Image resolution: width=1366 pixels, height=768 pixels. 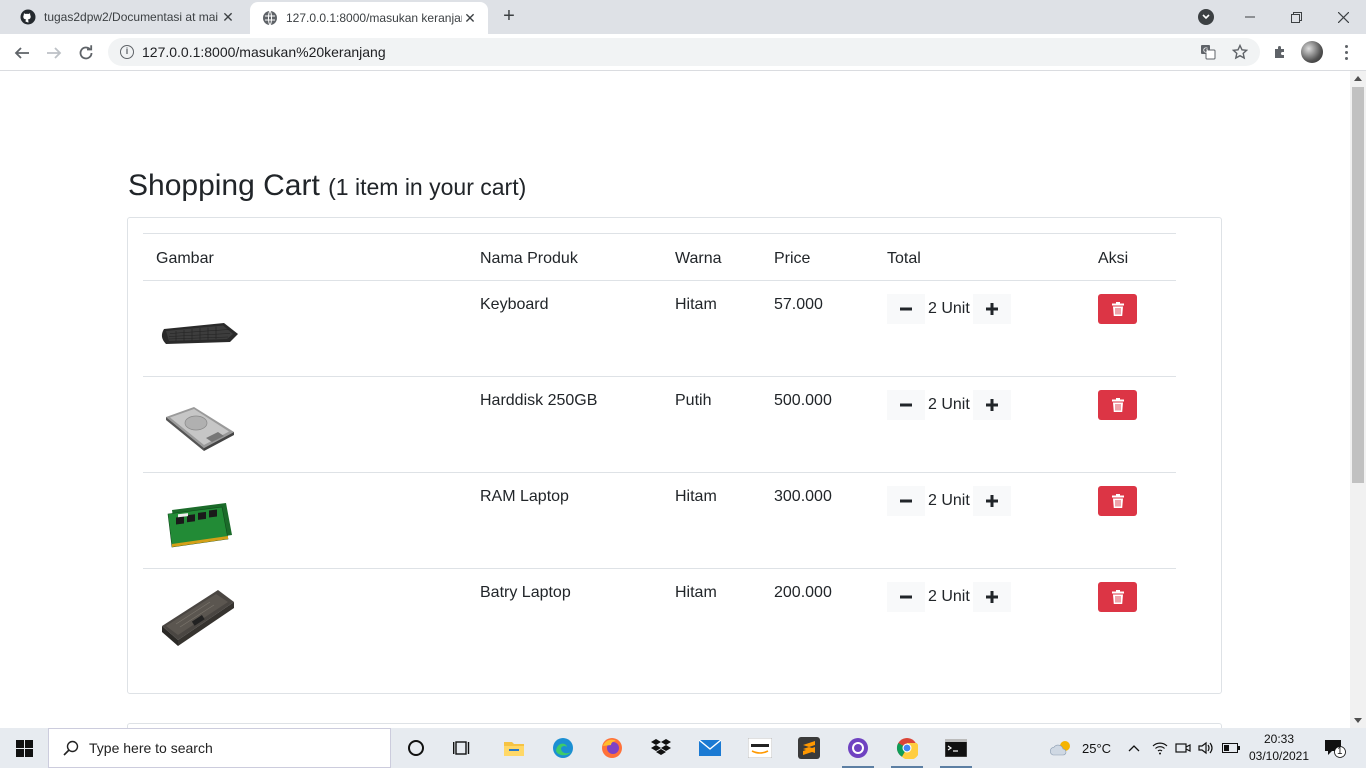 I want to click on info-icon: i, so click(x=127, y=52).